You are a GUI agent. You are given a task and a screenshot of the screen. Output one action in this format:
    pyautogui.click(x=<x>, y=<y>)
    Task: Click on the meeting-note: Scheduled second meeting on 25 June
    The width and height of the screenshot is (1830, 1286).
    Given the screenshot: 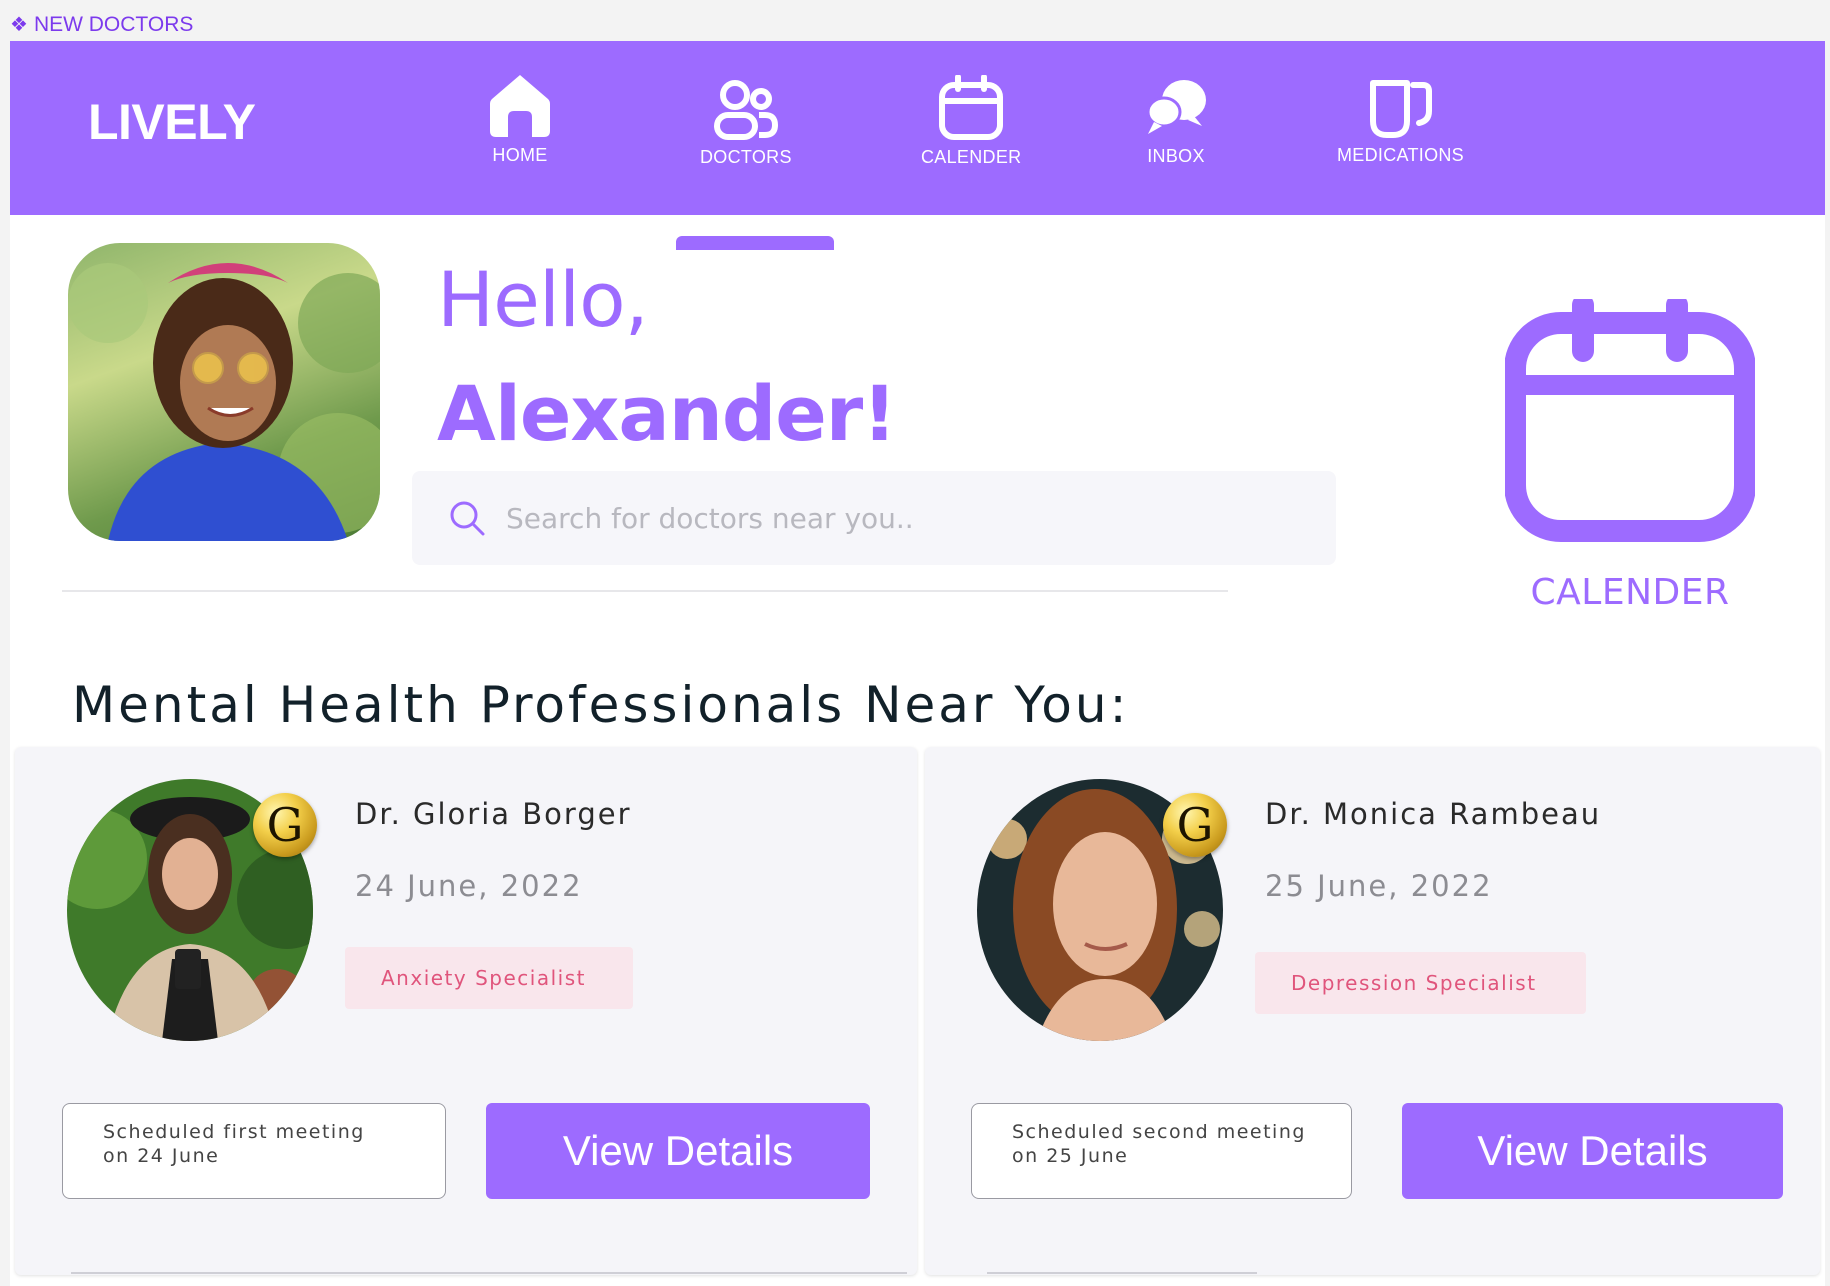 What is the action you would take?
    pyautogui.click(x=1161, y=1151)
    